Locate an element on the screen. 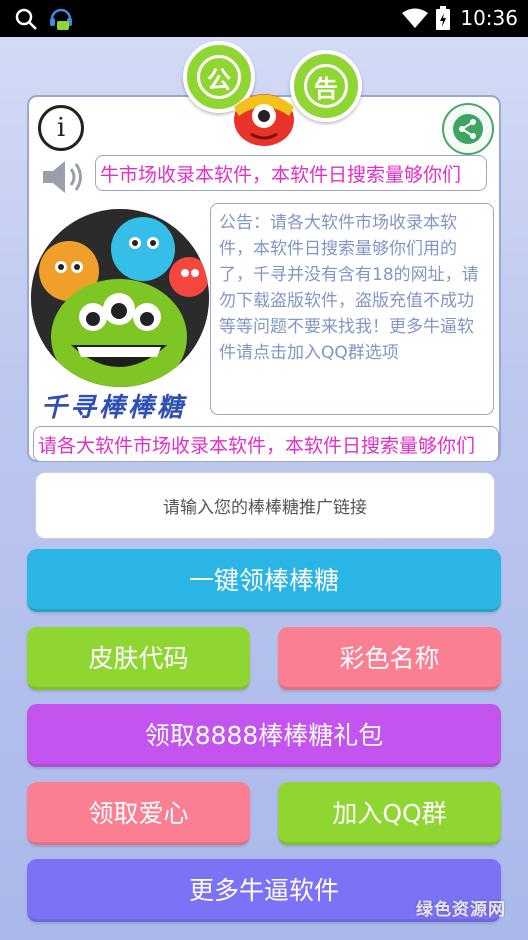  watermark: 绿色资源网 is located at coordinates (461, 910).